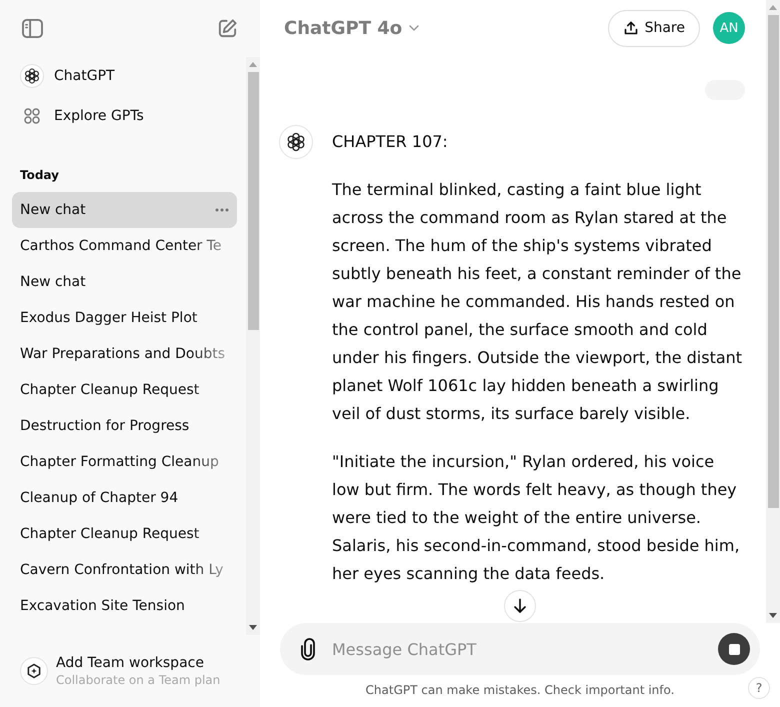 The image size is (780, 707). Describe the element at coordinates (124, 462) in the screenshot. I see `chat-history-item: Chapter Formatting Cleanup` at that location.